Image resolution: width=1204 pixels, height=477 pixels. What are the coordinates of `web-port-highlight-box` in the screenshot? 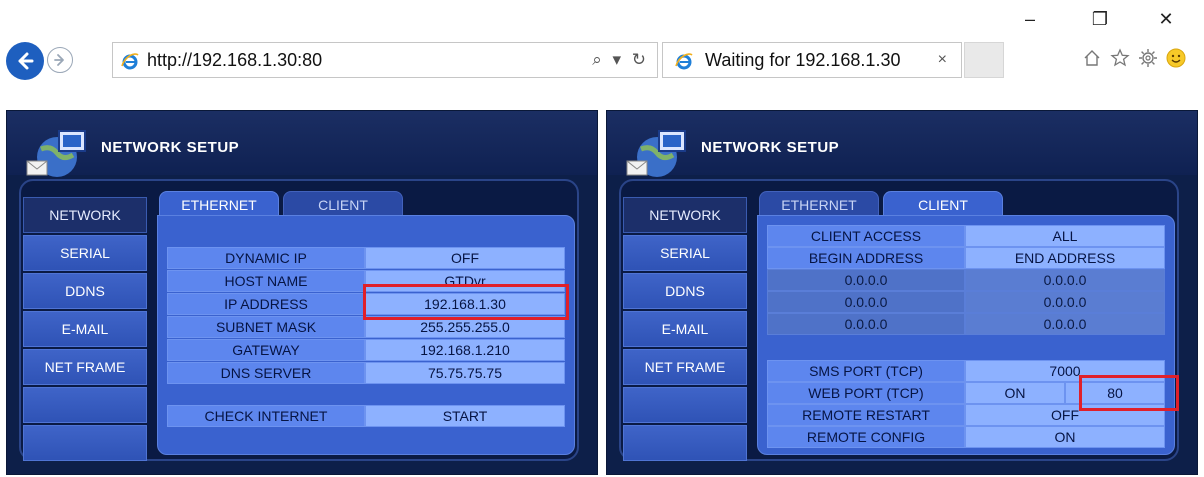 It's located at (1129, 393).